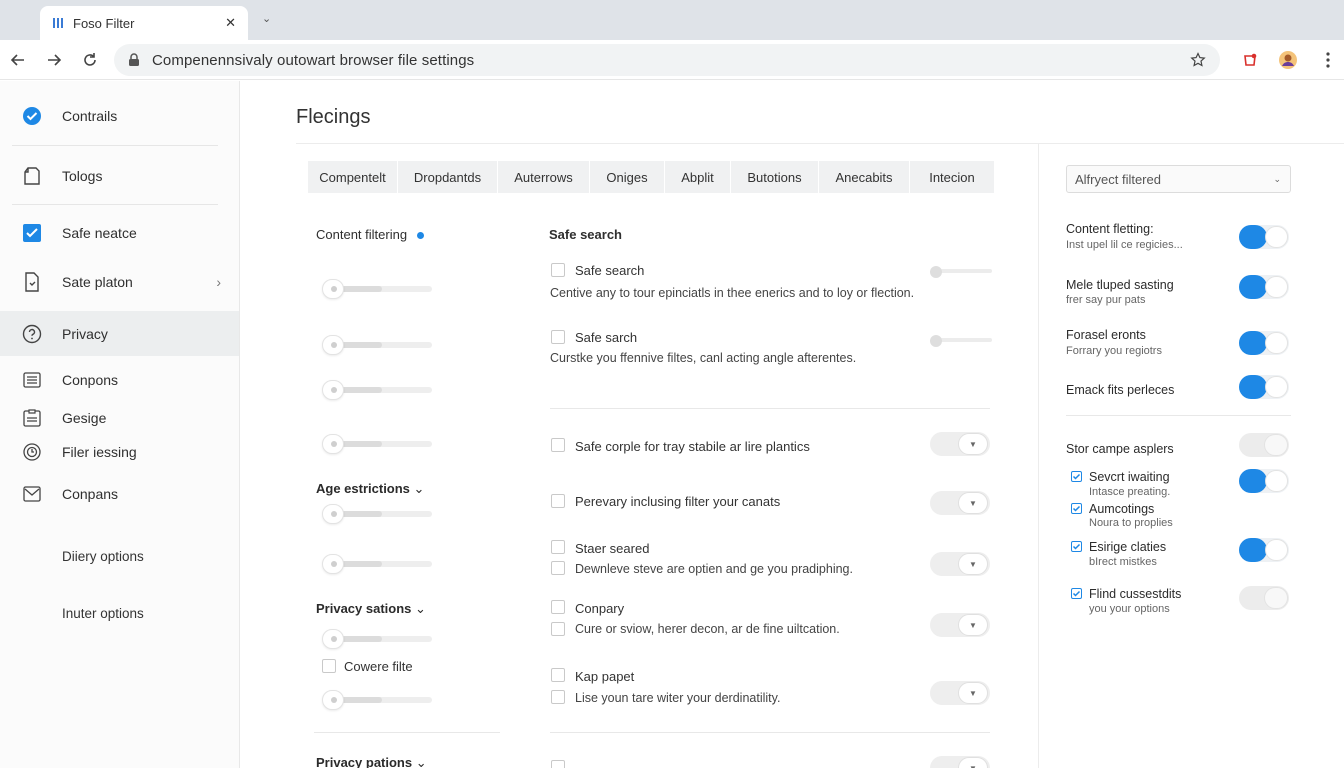 Image resolution: width=1344 pixels, height=768 pixels. I want to click on flind-checkbox, so click(1076, 593).